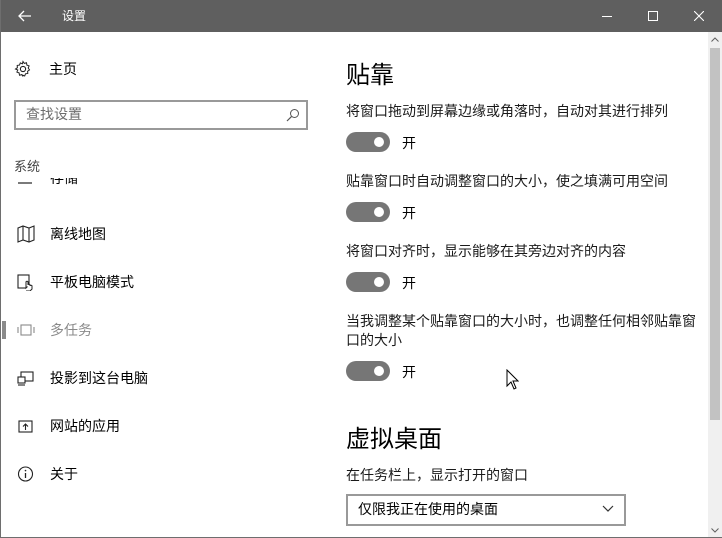  I want to click on map-icon, so click(26, 234).